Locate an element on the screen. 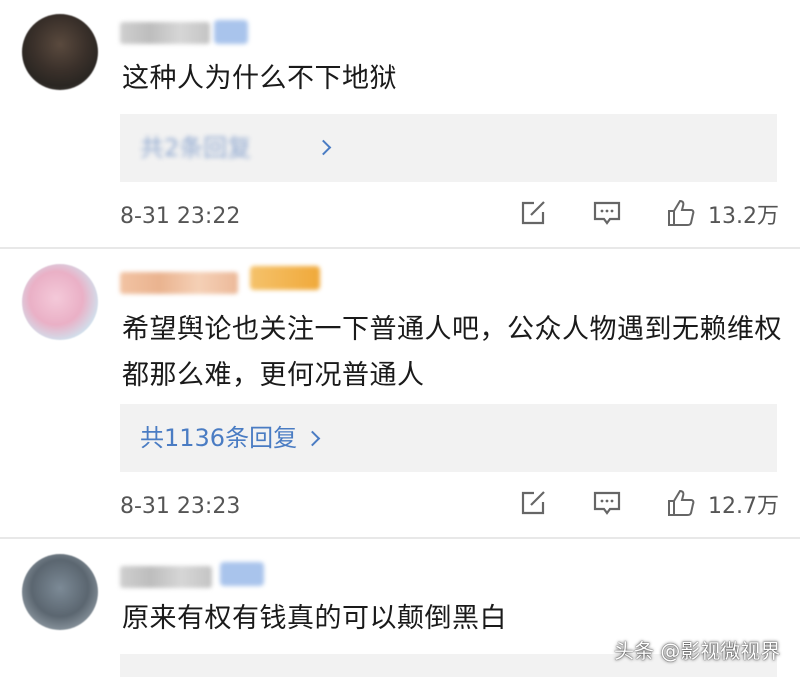 The height and width of the screenshot is (677, 800). reply-link: 共1136条回复 is located at coordinates (230, 438).